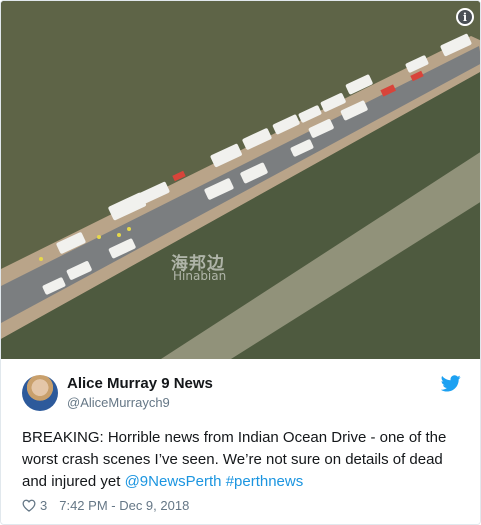  Describe the element at coordinates (140, 383) in the screenshot. I see `display-name: Alice Murray 9 News` at that location.